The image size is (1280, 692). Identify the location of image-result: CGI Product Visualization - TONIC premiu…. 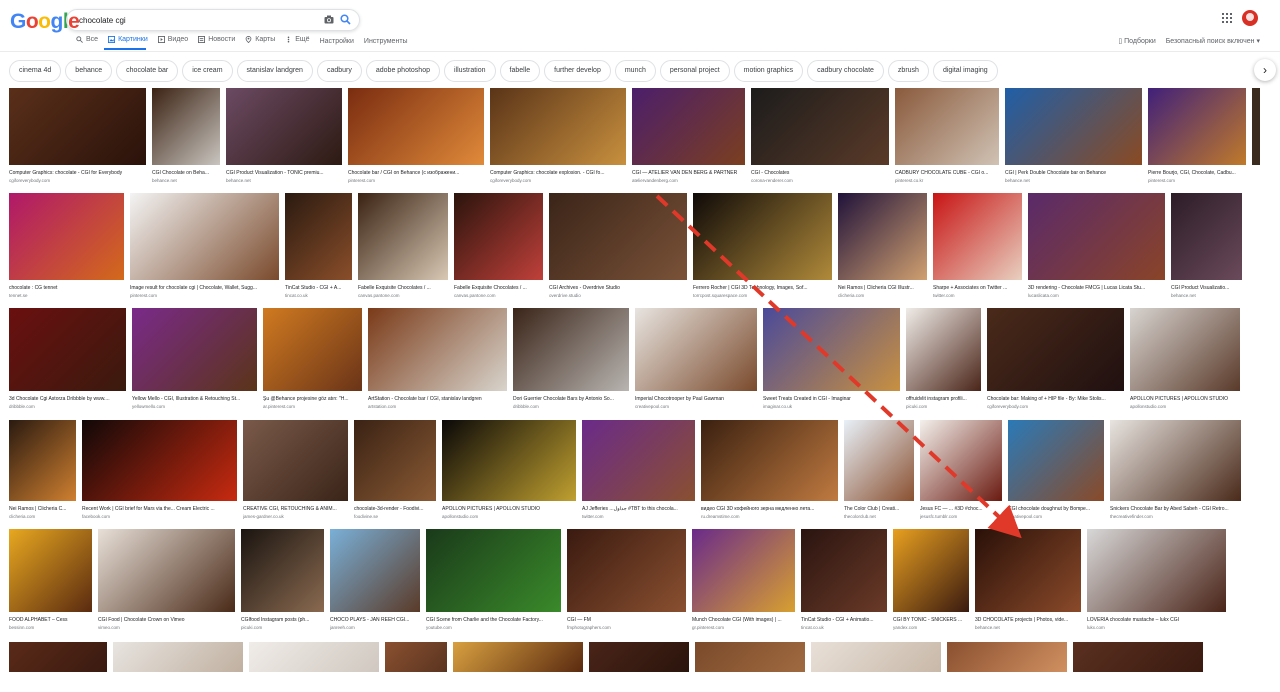
(284, 136).